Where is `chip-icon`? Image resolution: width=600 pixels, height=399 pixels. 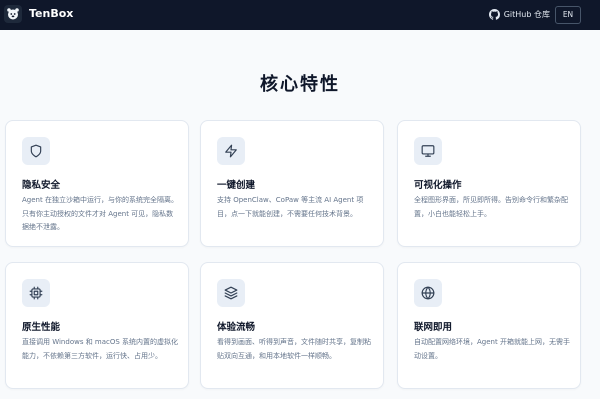
chip-icon is located at coordinates (36, 293).